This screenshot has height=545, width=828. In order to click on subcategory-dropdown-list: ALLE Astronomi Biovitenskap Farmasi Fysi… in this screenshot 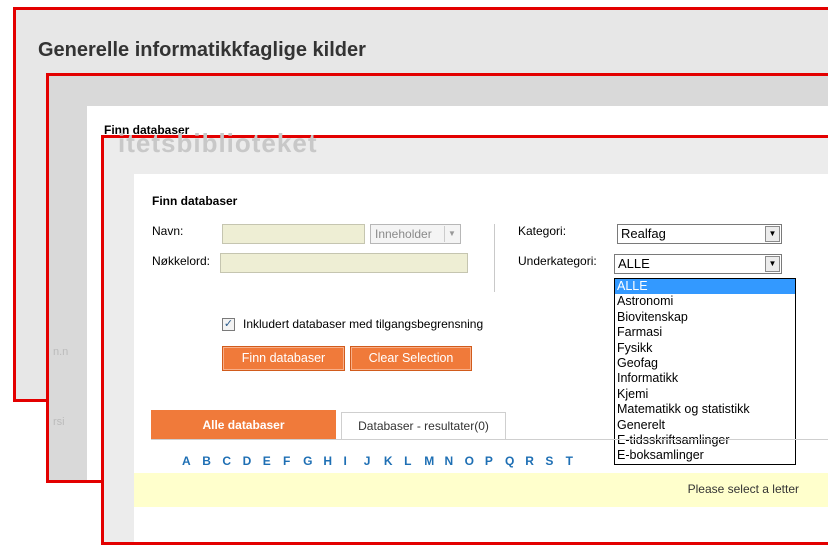, I will do `click(705, 371)`.